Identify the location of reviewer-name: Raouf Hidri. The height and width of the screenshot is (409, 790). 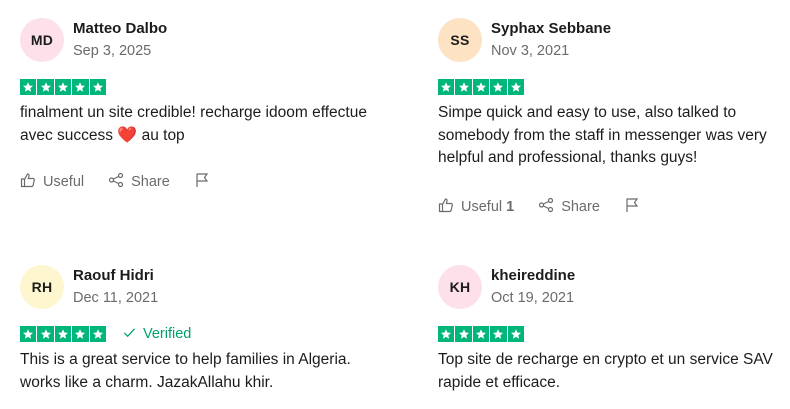
(115, 276).